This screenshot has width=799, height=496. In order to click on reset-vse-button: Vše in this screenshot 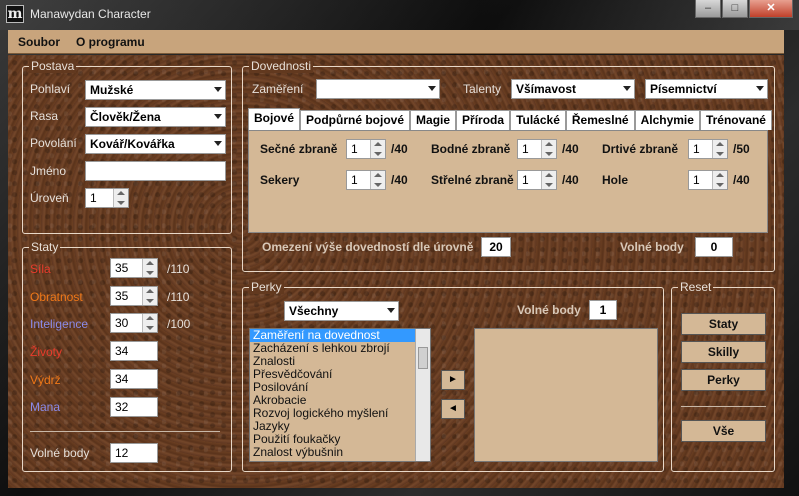, I will do `click(723, 431)`.